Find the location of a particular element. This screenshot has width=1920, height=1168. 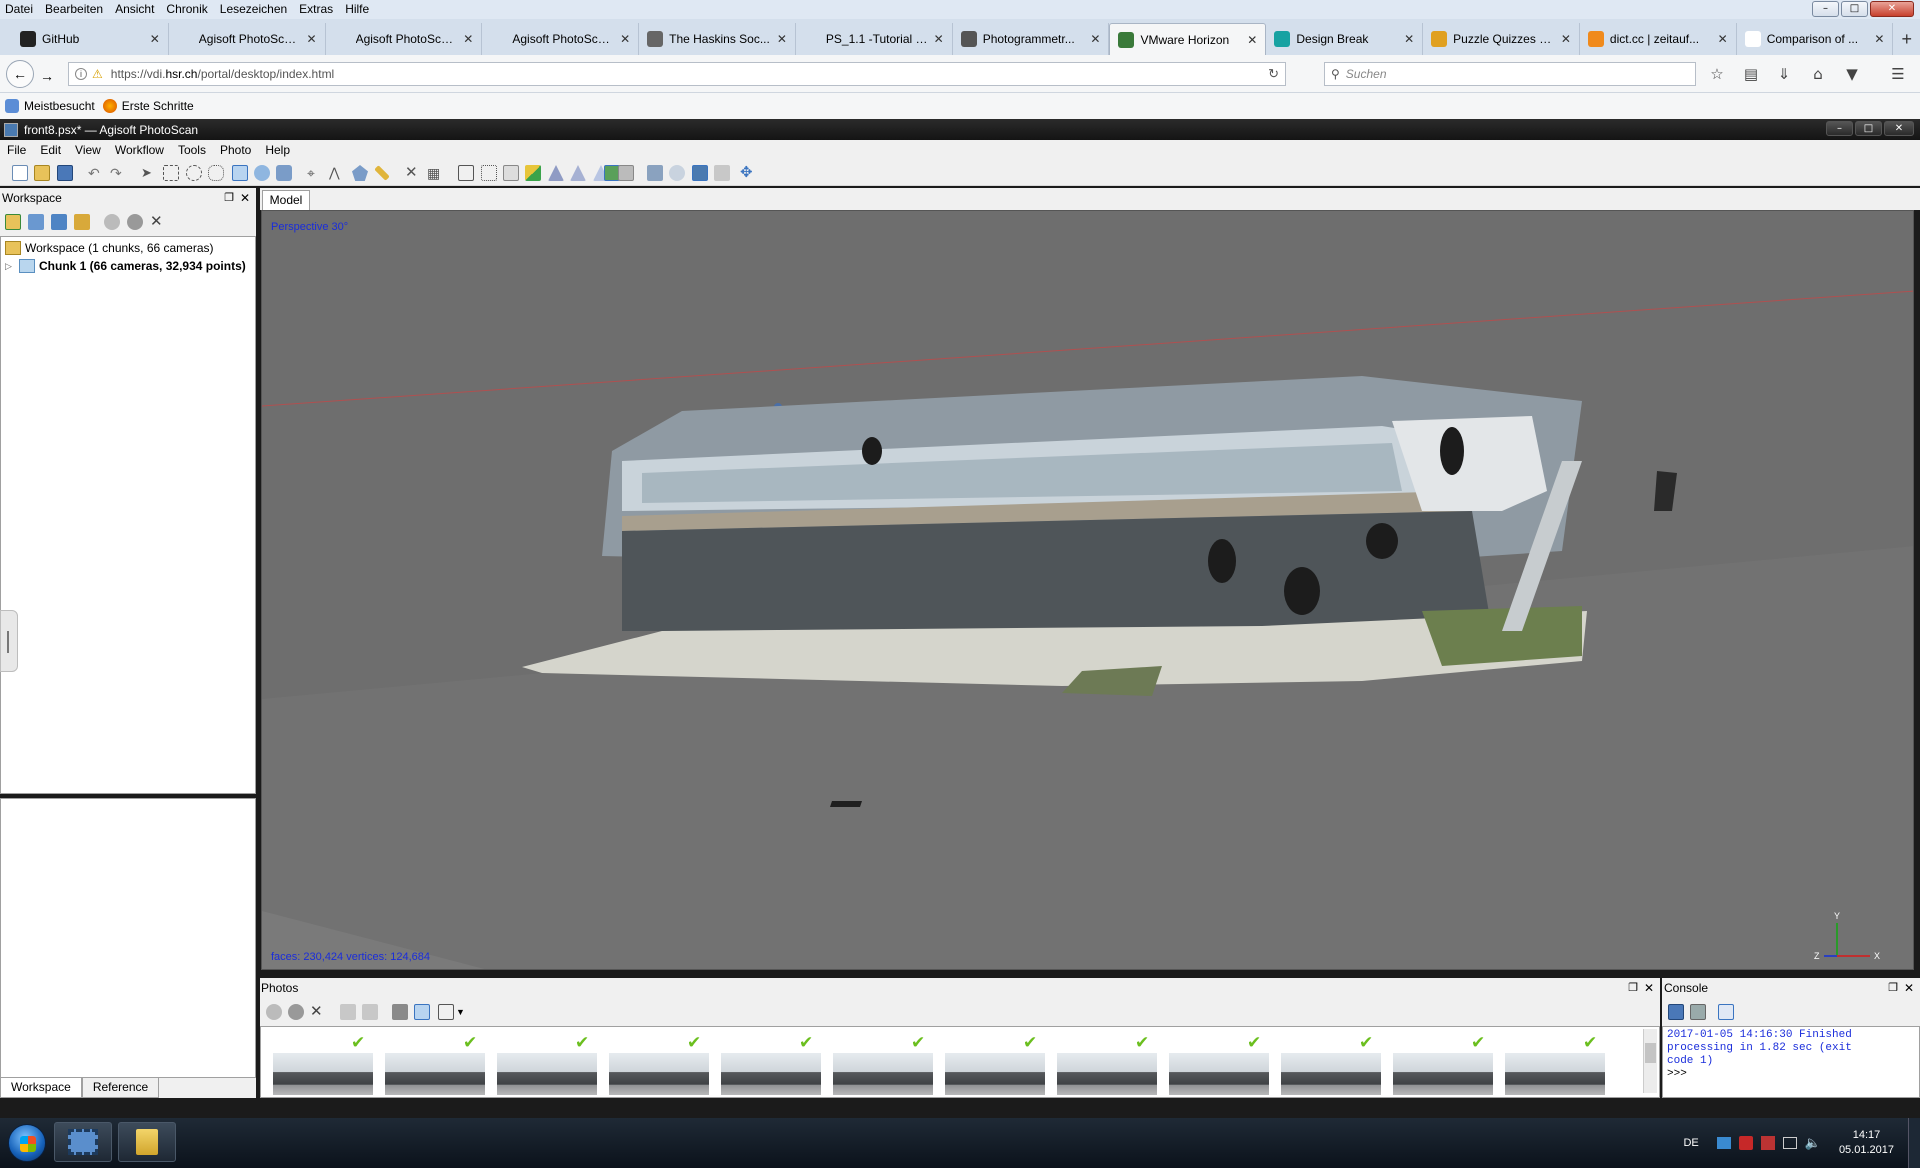

run-script-icon is located at coordinates (1726, 1012).